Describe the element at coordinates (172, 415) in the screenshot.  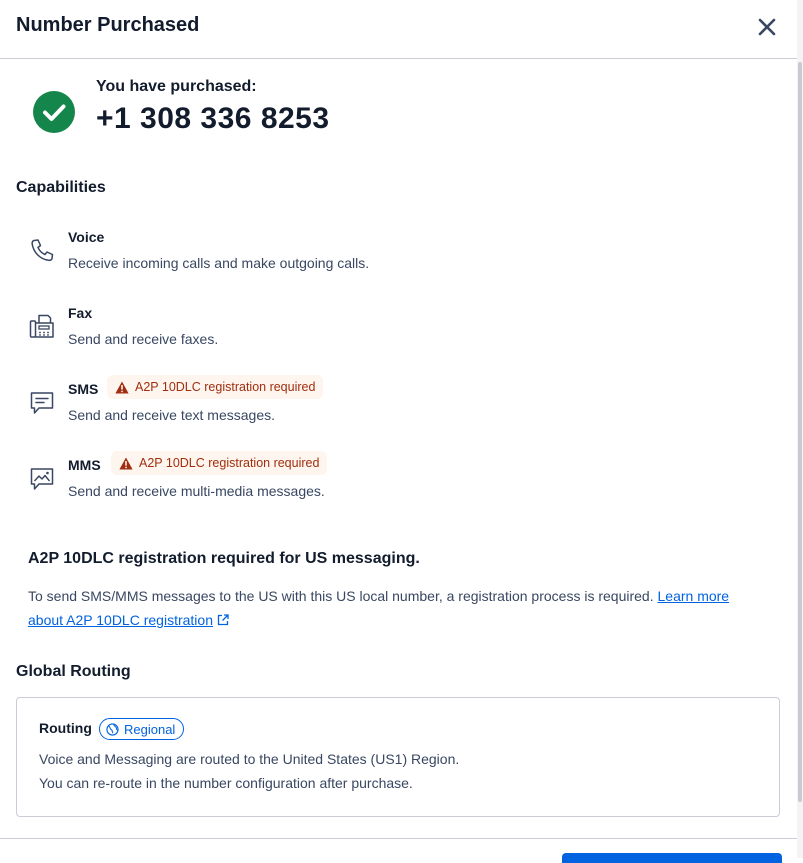
I see `capability-sms-description: Send and receive text messages.` at that location.